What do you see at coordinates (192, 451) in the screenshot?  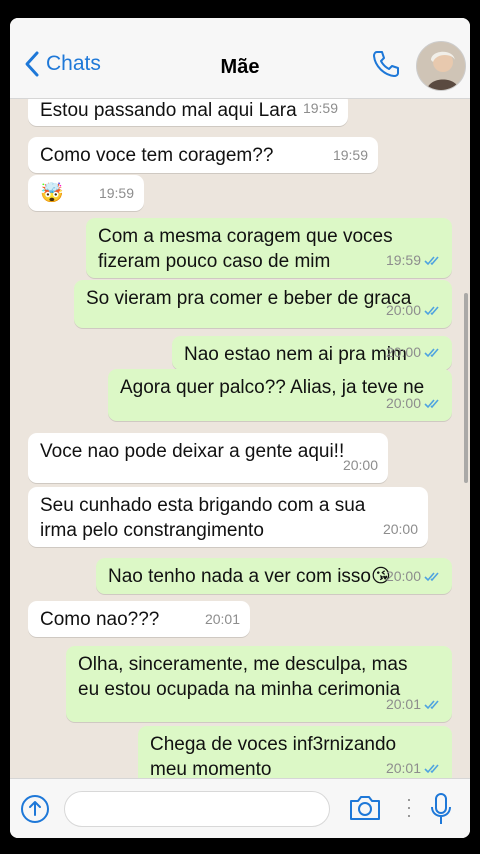 I see `message-text: Voce nao pode deixar a gente aqui!!` at bounding box center [192, 451].